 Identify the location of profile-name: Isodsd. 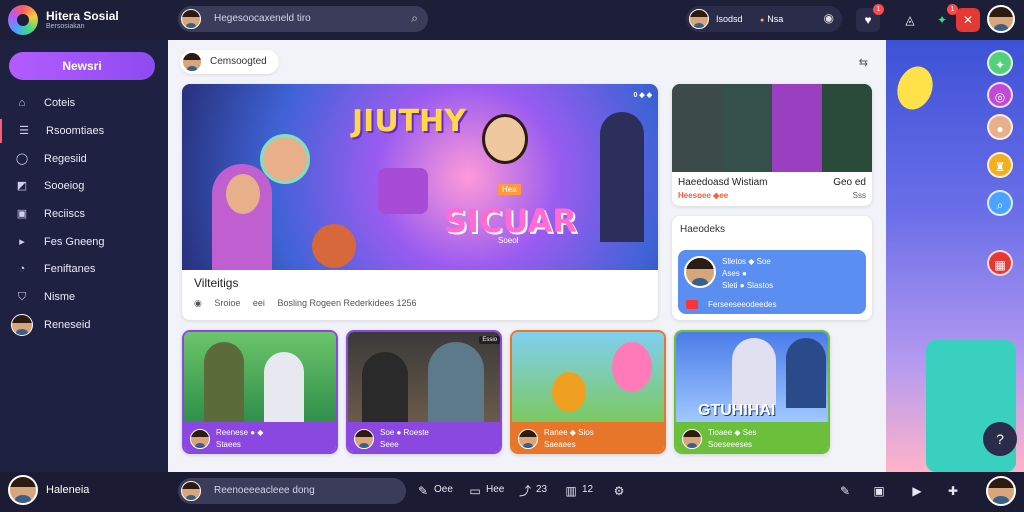
(729, 19).